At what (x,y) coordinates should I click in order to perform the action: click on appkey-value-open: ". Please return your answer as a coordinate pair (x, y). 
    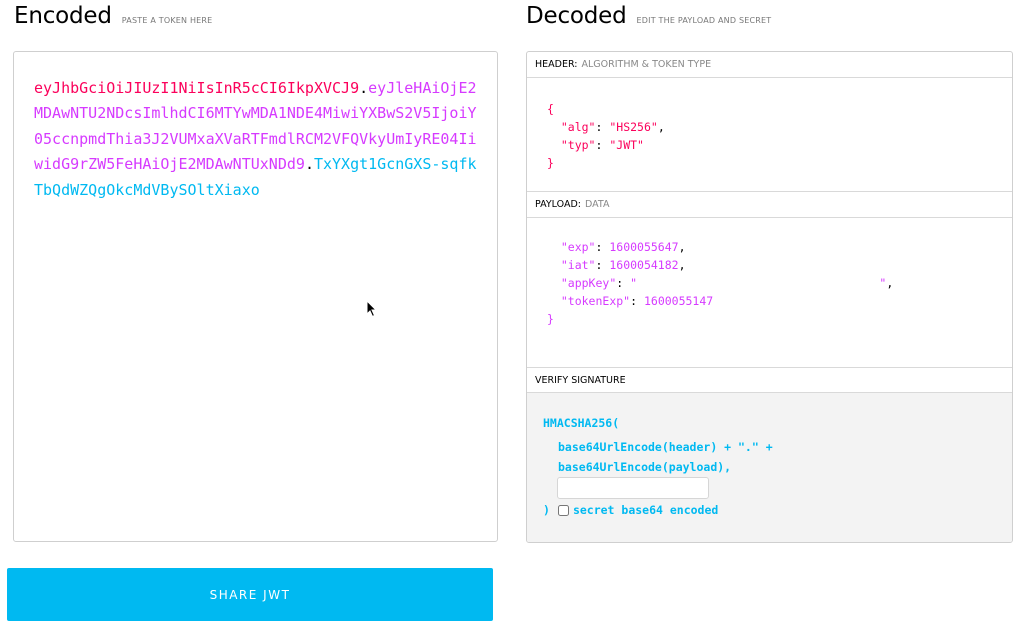
    Looking at the image, I should click on (634, 283).